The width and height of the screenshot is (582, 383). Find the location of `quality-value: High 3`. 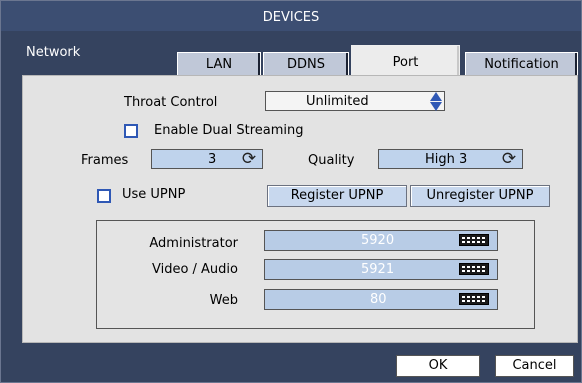

quality-value: High 3 is located at coordinates (446, 159).